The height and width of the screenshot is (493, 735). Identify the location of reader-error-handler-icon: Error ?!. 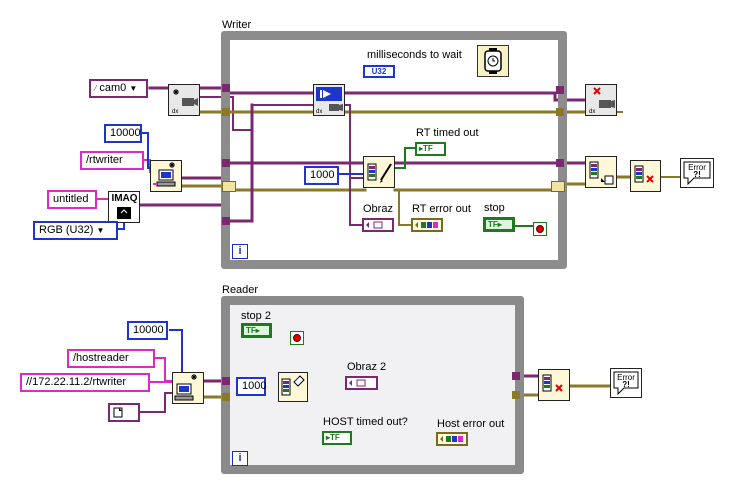
(626, 383).